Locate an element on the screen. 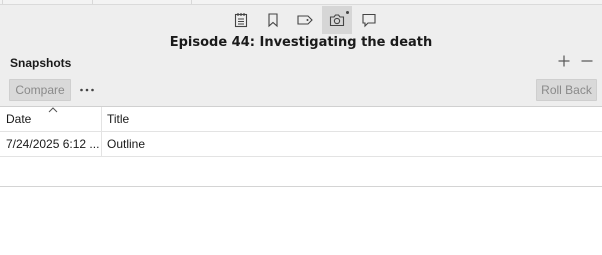 The image size is (602, 255). table-empty-area is located at coordinates (301, 172).